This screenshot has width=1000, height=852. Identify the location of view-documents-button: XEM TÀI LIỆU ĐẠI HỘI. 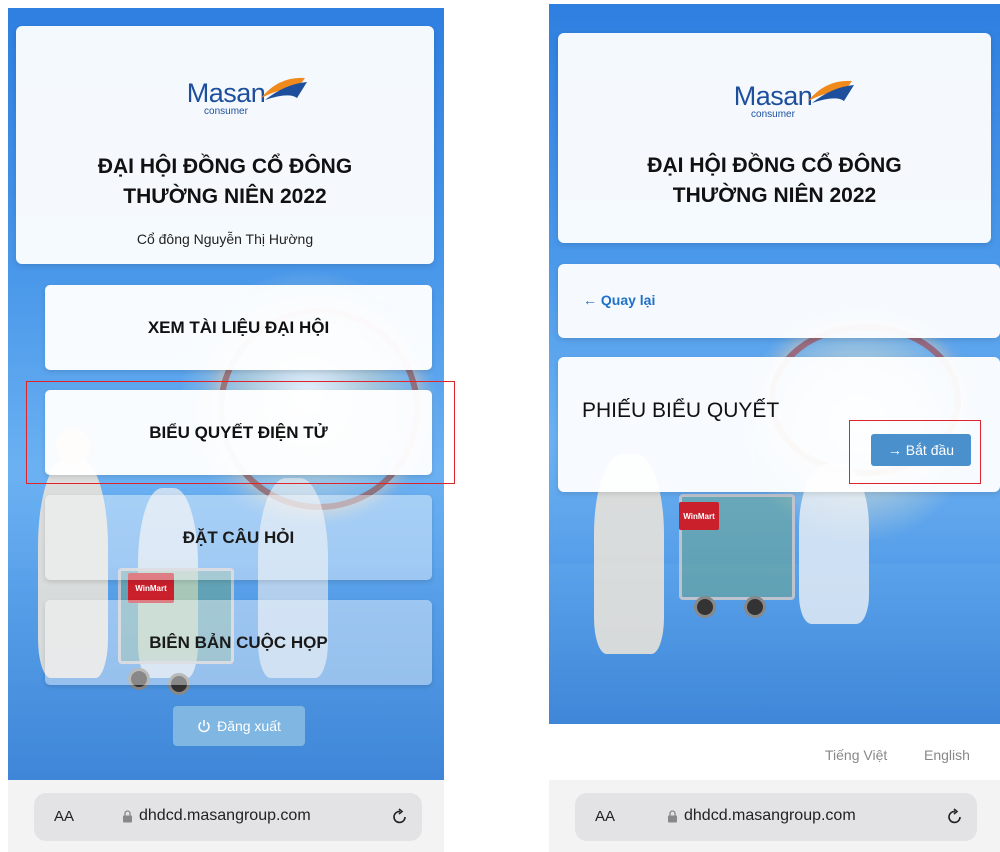
(238, 327).